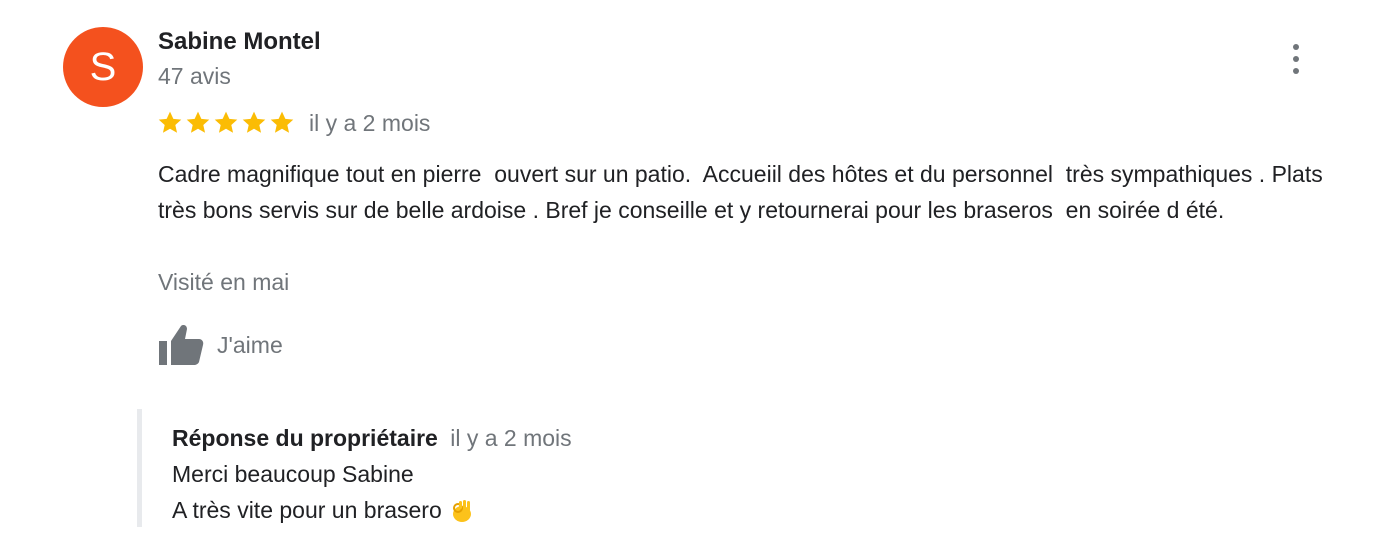  What do you see at coordinates (305, 438) in the screenshot?
I see `owner-reply-title: Réponse du propriétaire` at bounding box center [305, 438].